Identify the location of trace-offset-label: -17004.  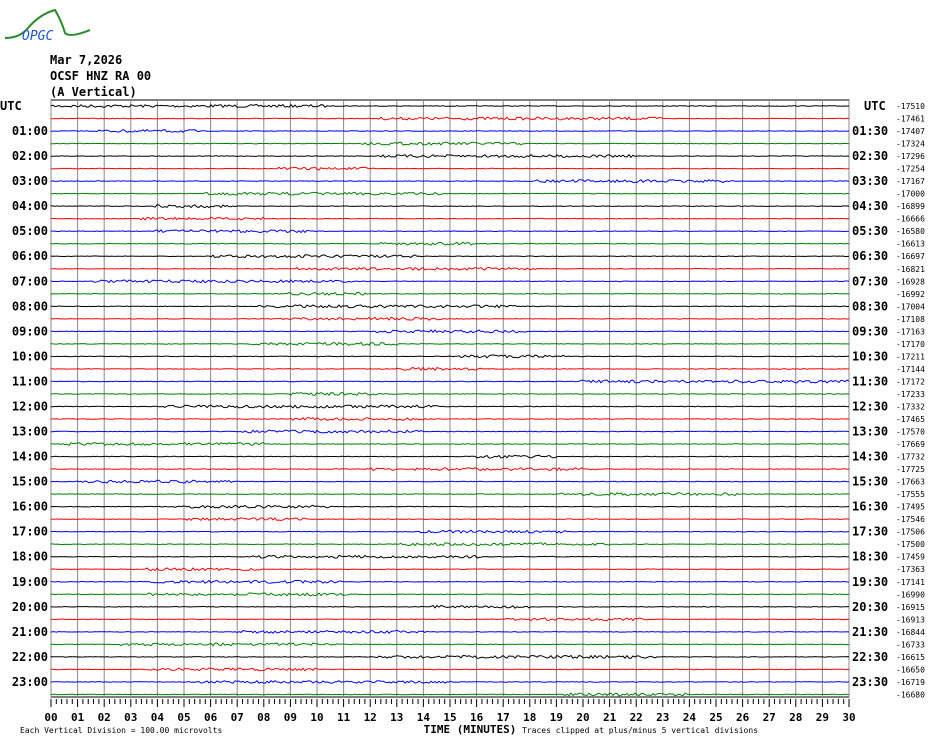
(910, 306).